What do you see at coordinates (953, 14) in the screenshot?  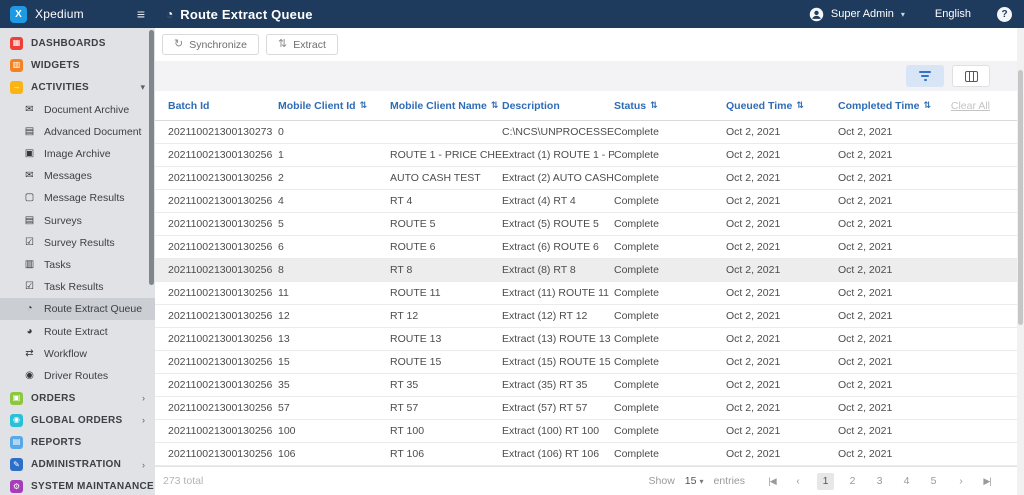 I see `language-selector: English` at bounding box center [953, 14].